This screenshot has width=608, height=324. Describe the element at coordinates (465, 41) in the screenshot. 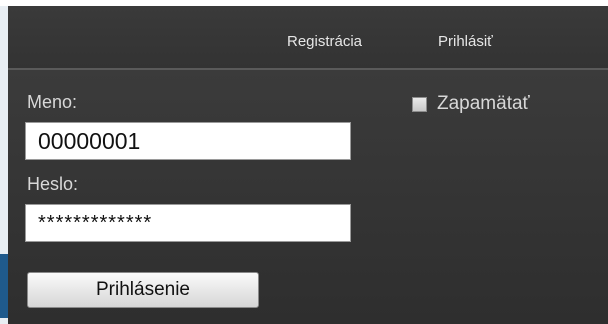

I see `login-link: Prihlásiť` at that location.